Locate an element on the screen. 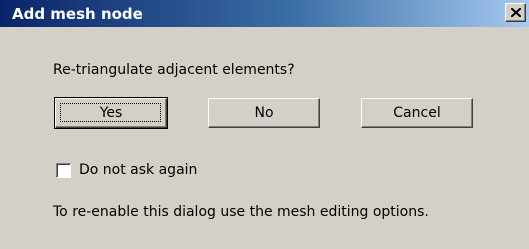  close-x-icon is located at coordinates (516, 12).